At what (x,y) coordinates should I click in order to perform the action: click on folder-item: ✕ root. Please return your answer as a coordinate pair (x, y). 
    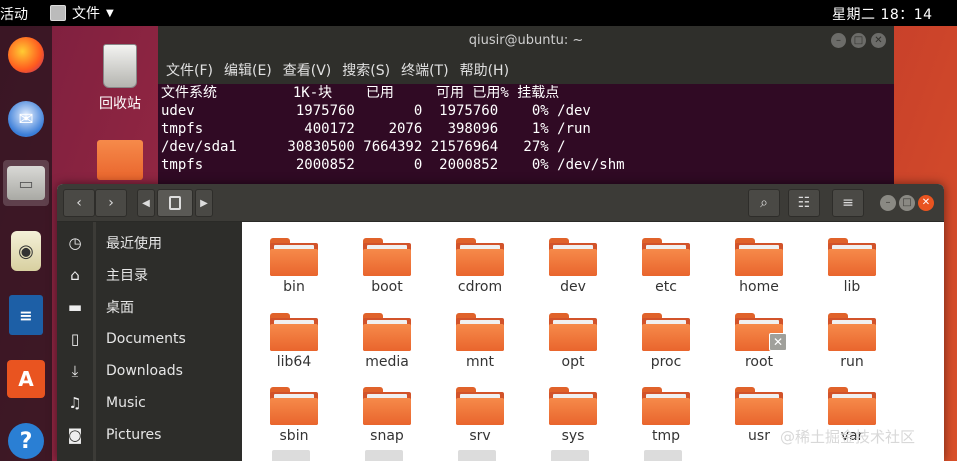
    Looking at the image, I should click on (759, 339).